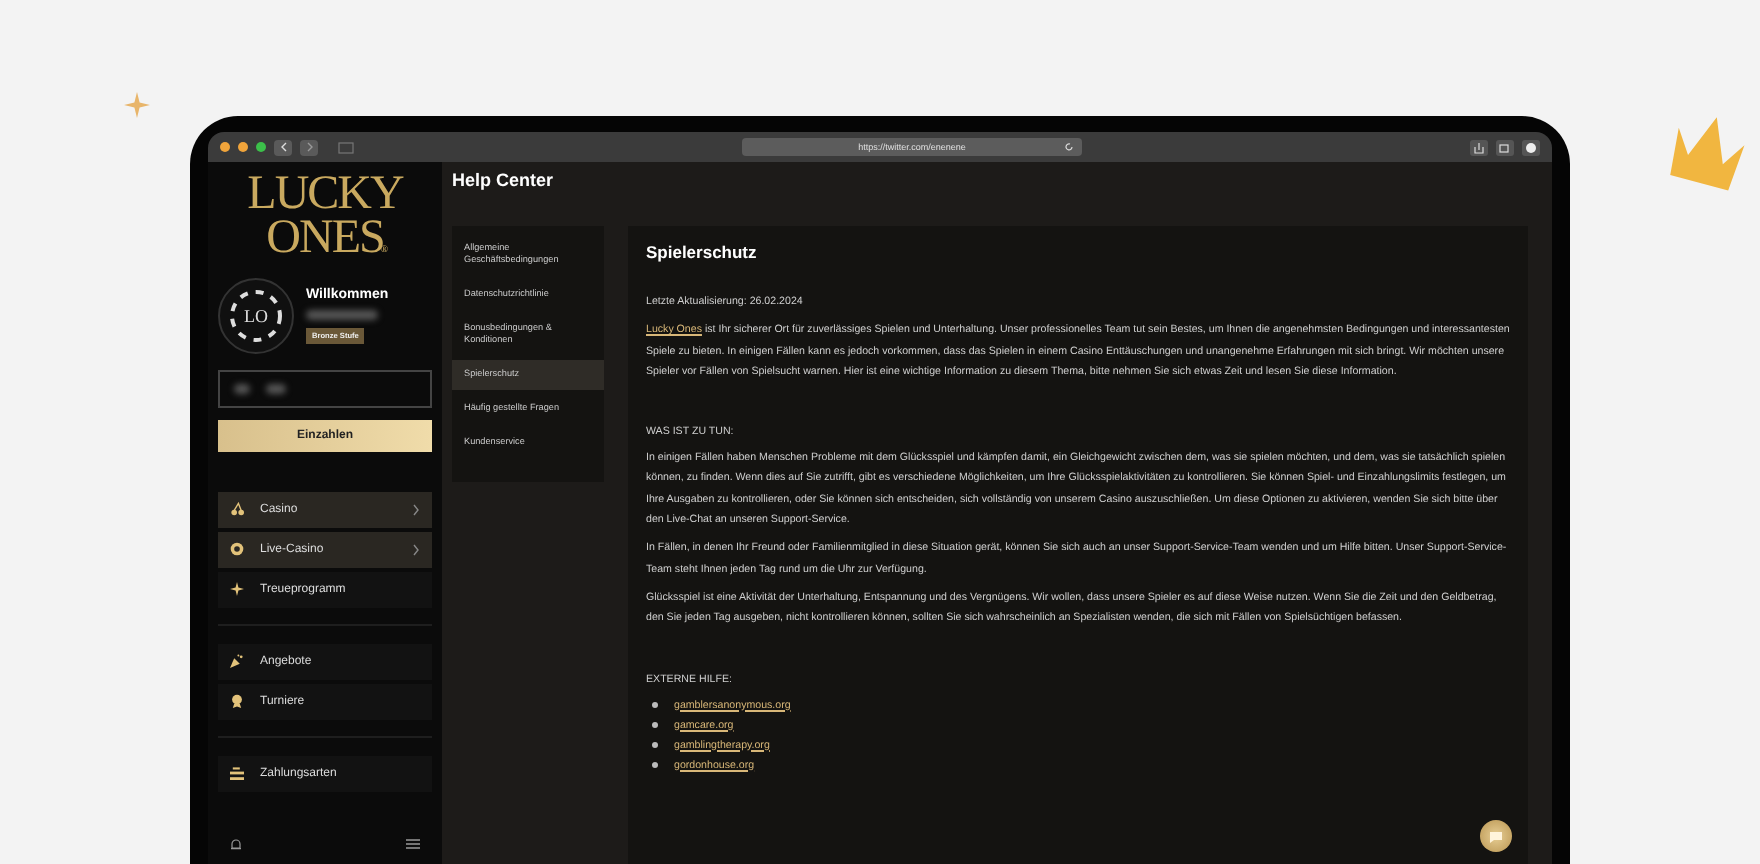 The width and height of the screenshot is (1760, 864). I want to click on page-title: Help Center, so click(504, 180).